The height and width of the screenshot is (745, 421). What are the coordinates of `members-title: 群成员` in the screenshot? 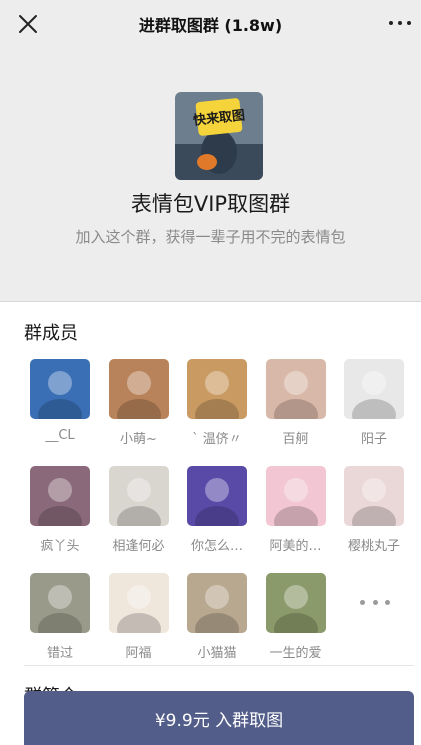 It's located at (51, 333).